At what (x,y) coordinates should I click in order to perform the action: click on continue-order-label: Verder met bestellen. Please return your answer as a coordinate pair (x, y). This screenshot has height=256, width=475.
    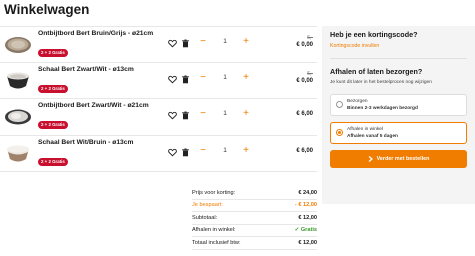
    Looking at the image, I should click on (403, 159).